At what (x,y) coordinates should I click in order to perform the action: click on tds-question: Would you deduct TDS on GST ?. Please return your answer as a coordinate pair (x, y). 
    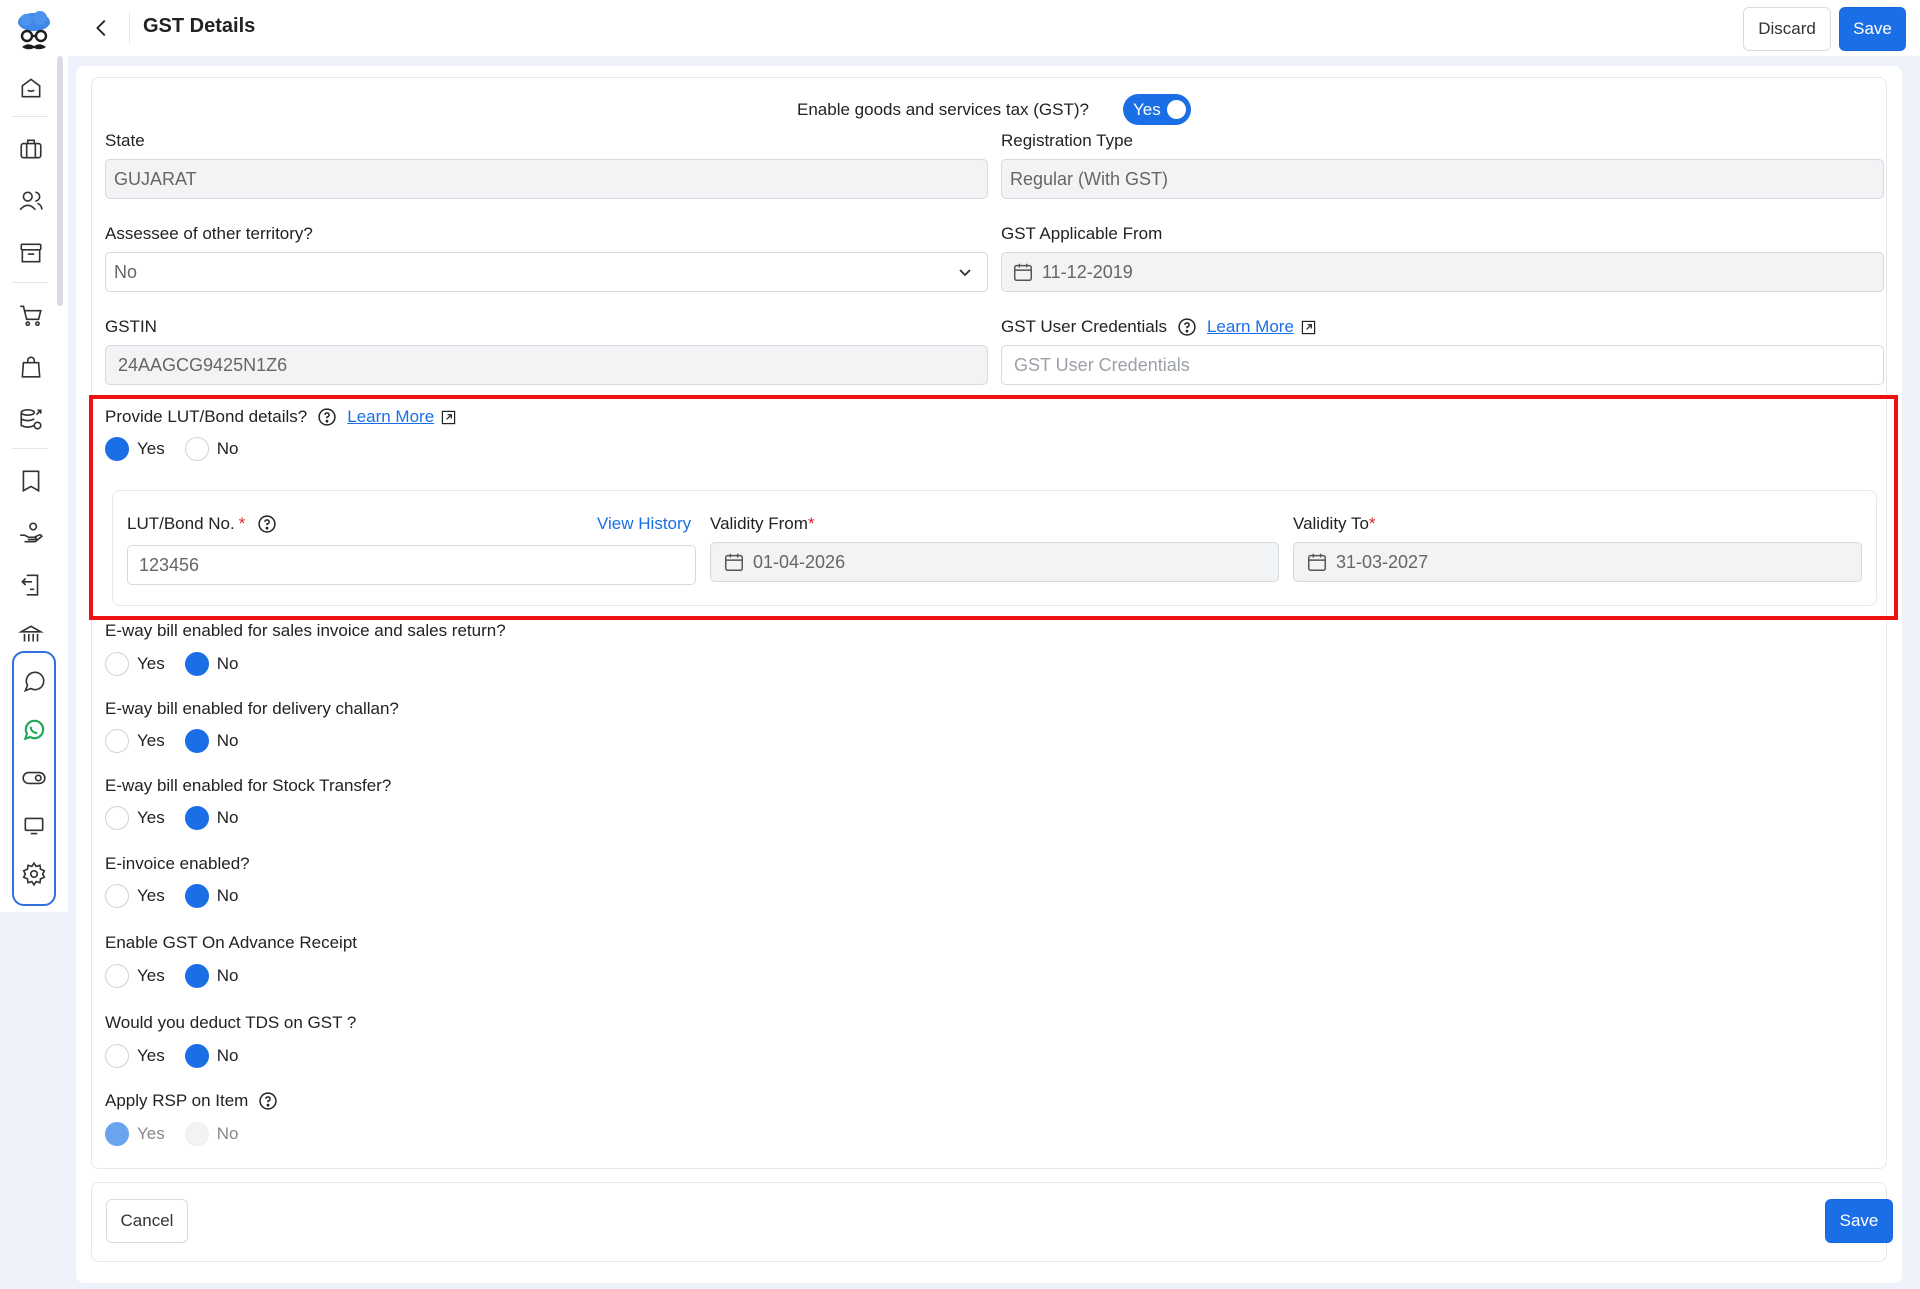
    Looking at the image, I should click on (231, 1022).